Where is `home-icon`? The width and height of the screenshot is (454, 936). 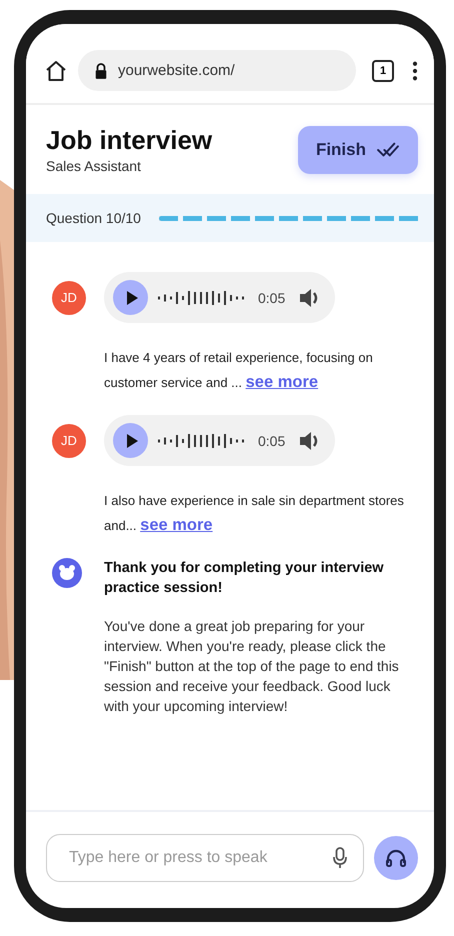 home-icon is located at coordinates (56, 70).